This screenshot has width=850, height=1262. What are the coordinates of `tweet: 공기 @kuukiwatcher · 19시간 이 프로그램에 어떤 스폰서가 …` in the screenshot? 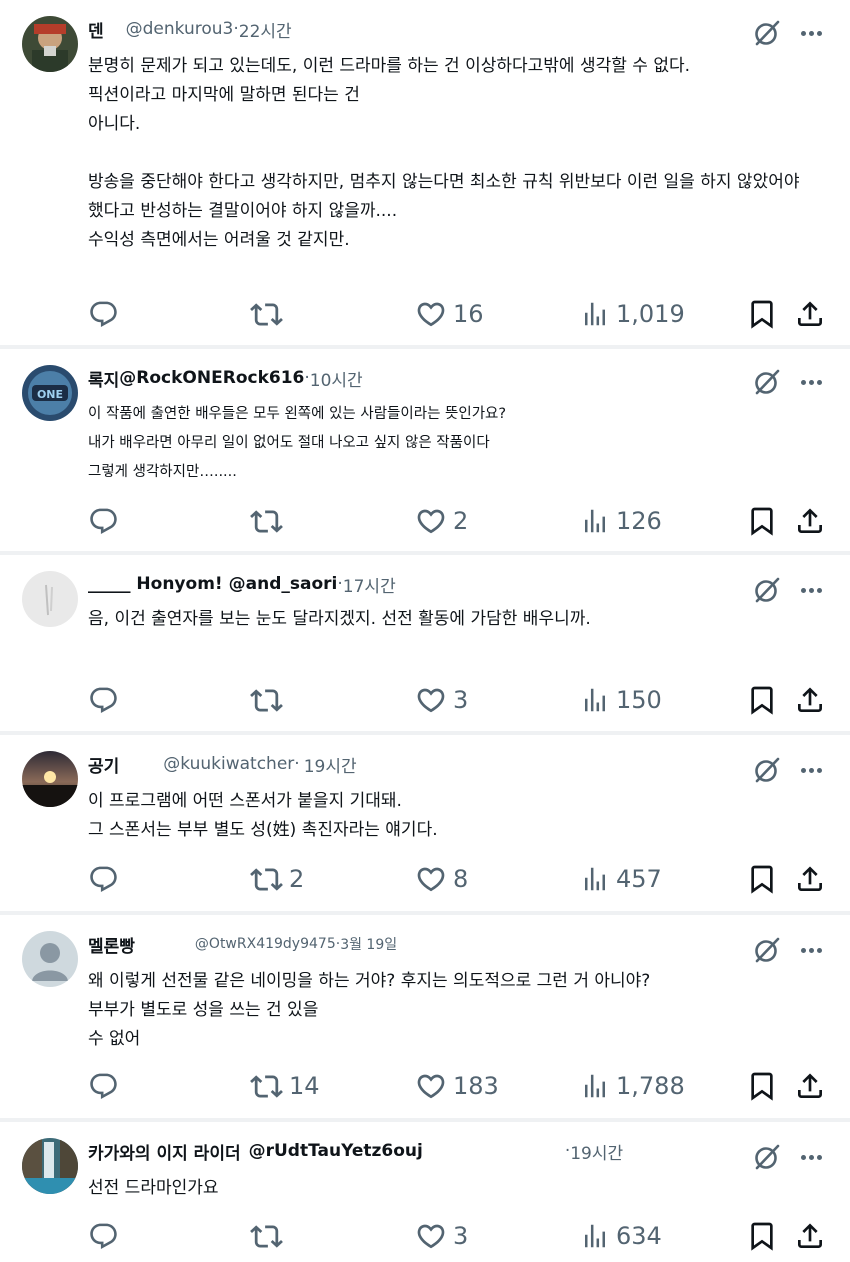 It's located at (425, 825).